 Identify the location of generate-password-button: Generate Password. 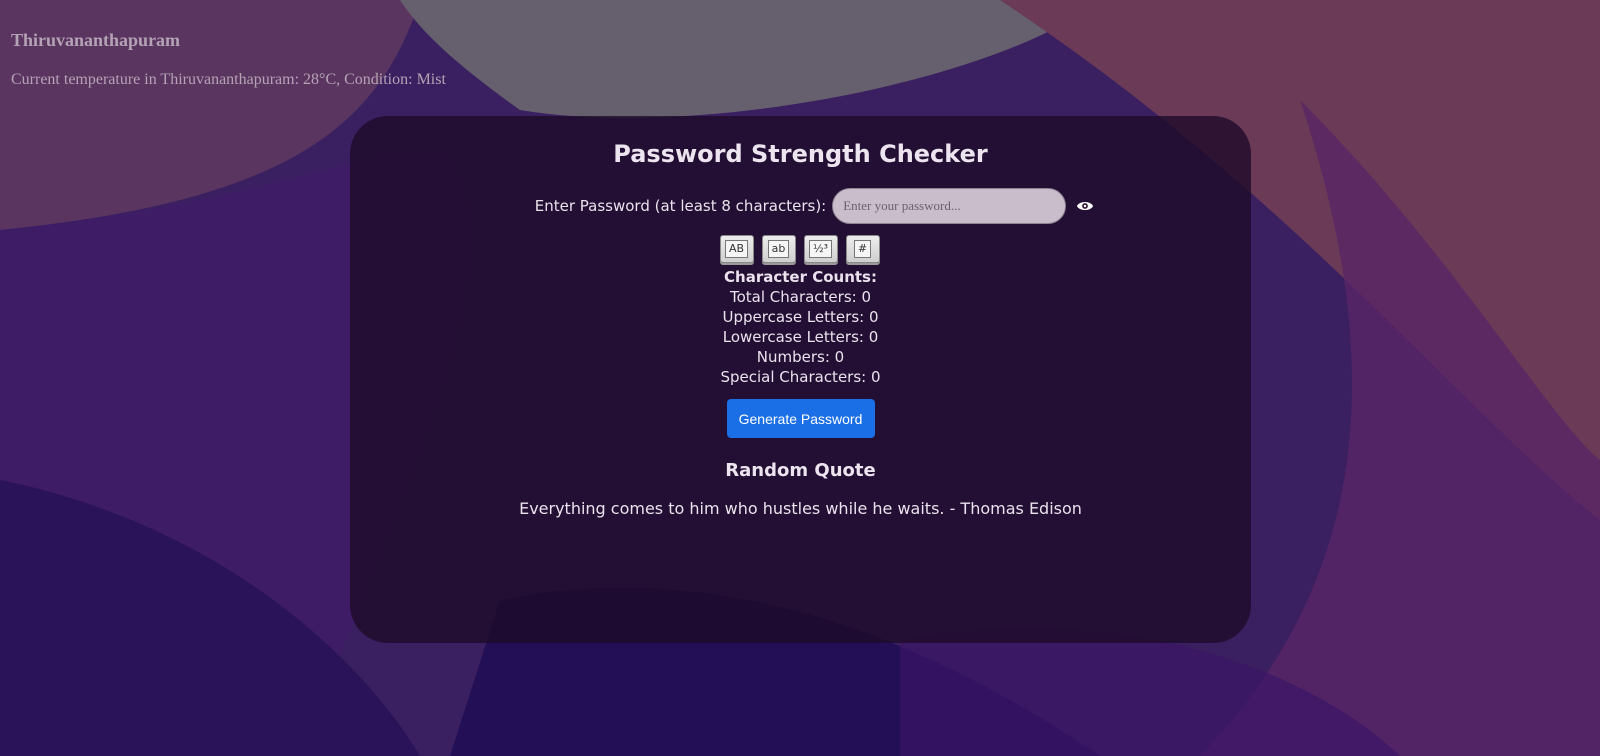
(800, 418).